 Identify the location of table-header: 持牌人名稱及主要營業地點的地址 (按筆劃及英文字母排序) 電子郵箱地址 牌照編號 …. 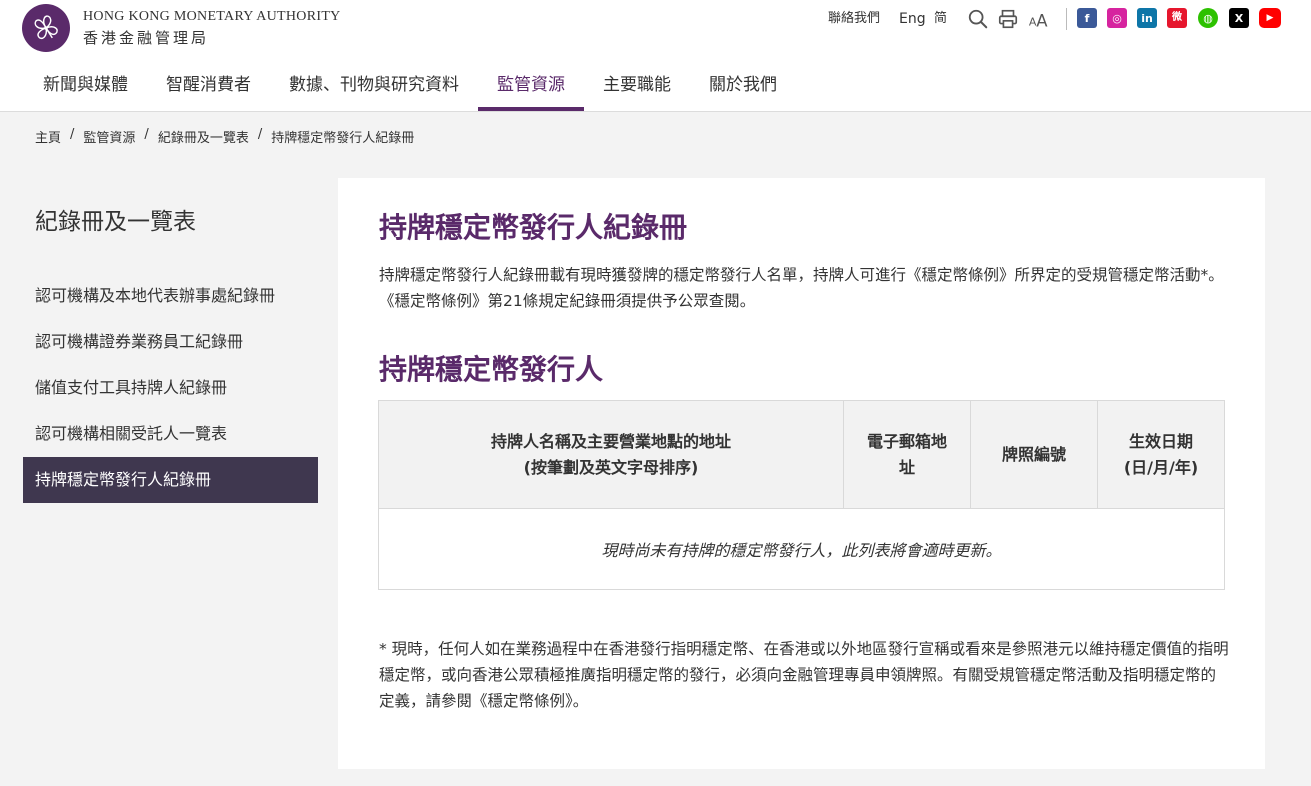
(801, 455).